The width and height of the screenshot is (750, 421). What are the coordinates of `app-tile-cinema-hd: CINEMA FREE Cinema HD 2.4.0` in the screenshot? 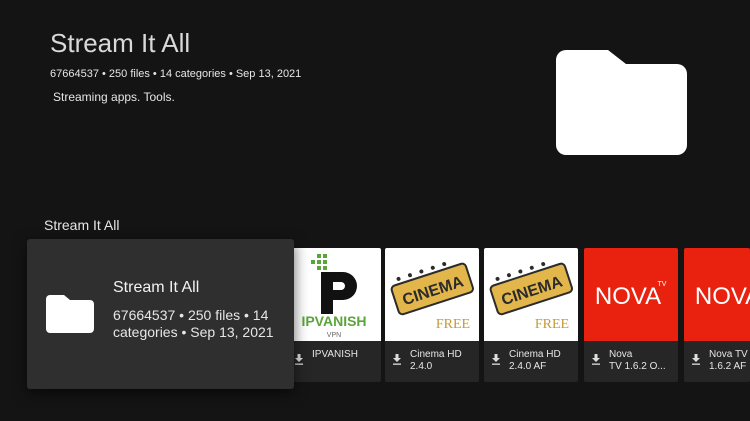 It's located at (432, 315).